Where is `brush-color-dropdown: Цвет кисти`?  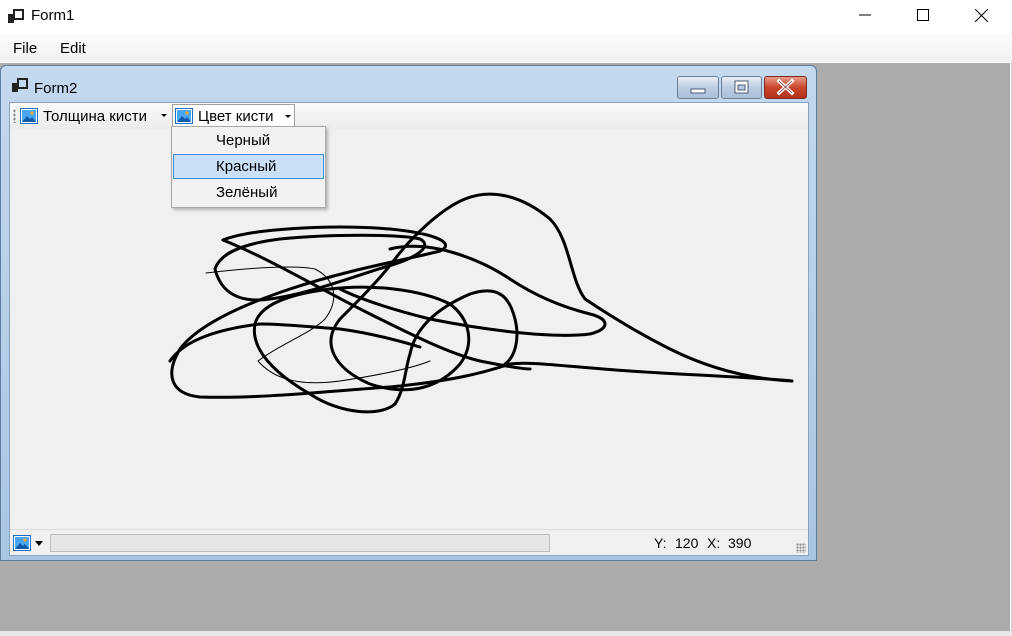
brush-color-dropdown: Цвет кисти is located at coordinates (233, 116).